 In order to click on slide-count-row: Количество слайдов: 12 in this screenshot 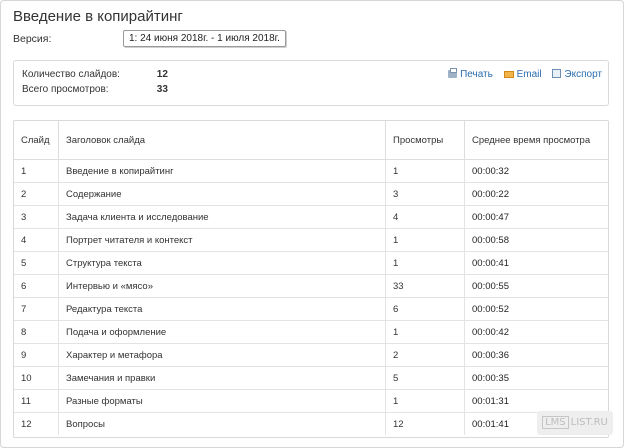, I will do `click(95, 74)`.